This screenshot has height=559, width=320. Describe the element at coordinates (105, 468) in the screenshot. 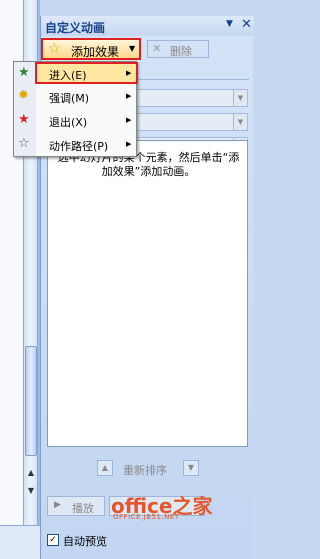

I see `move-up-button: ▲` at that location.